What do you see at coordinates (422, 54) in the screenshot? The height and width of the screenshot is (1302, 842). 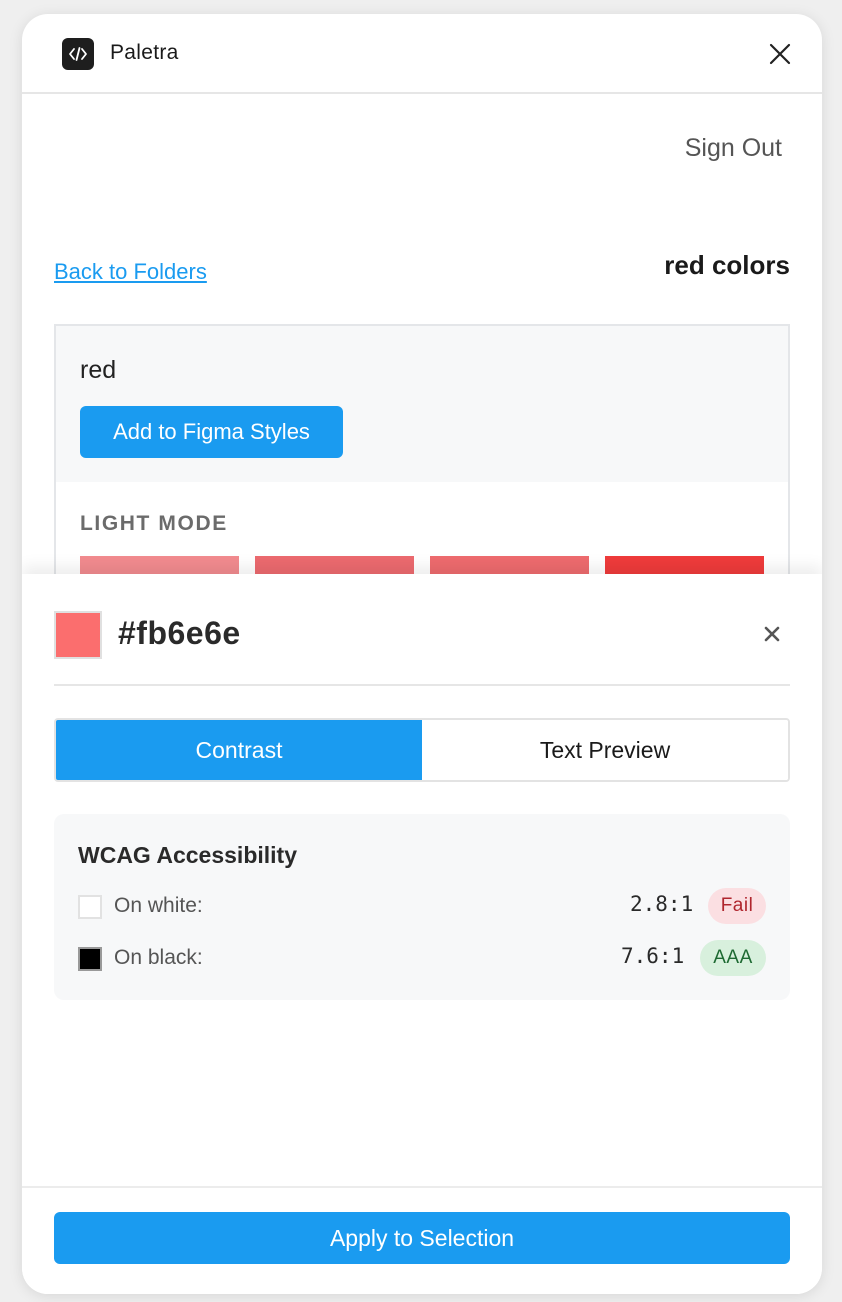 I see `title-bar: Paletra` at bounding box center [422, 54].